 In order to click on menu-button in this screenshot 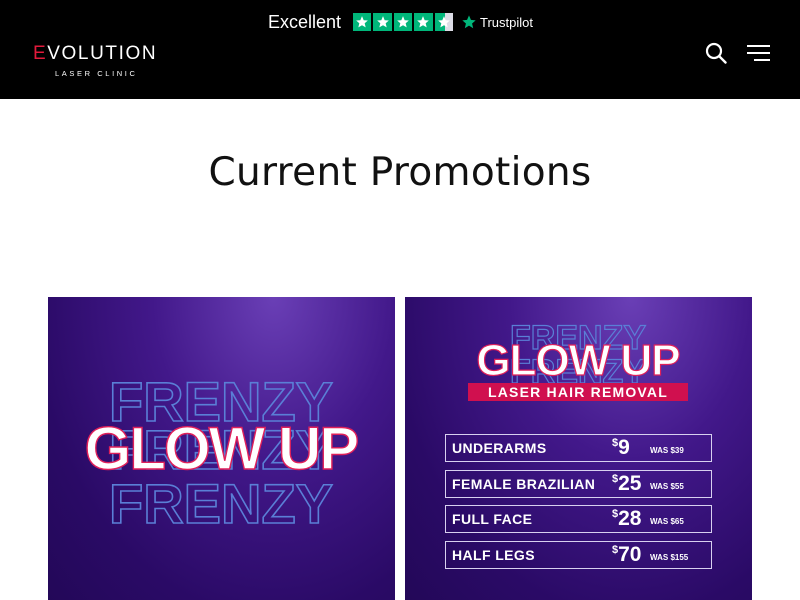, I will do `click(758, 53)`.